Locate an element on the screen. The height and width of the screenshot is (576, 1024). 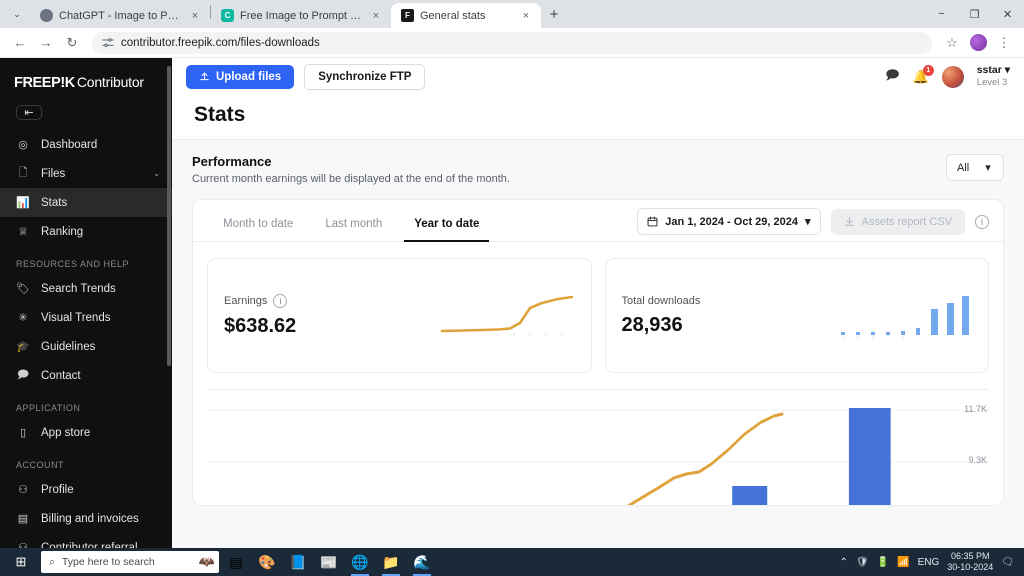
sidebar-item-dashboard: ◎ Dashboard is located at coordinates (86, 144).